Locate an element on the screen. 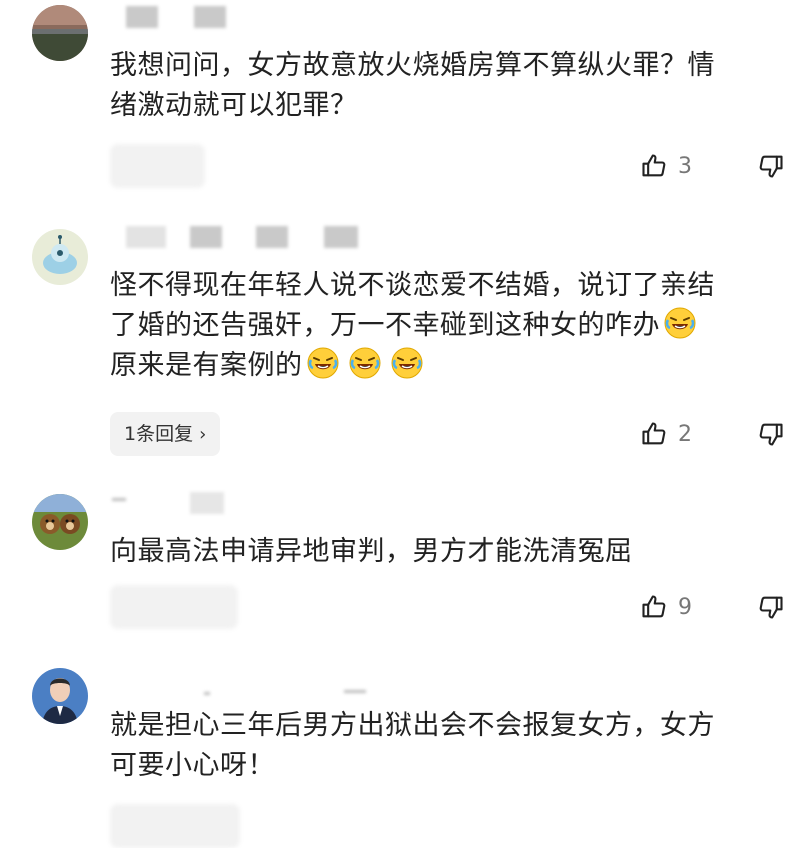  like-count: 9 is located at coordinates (685, 607).